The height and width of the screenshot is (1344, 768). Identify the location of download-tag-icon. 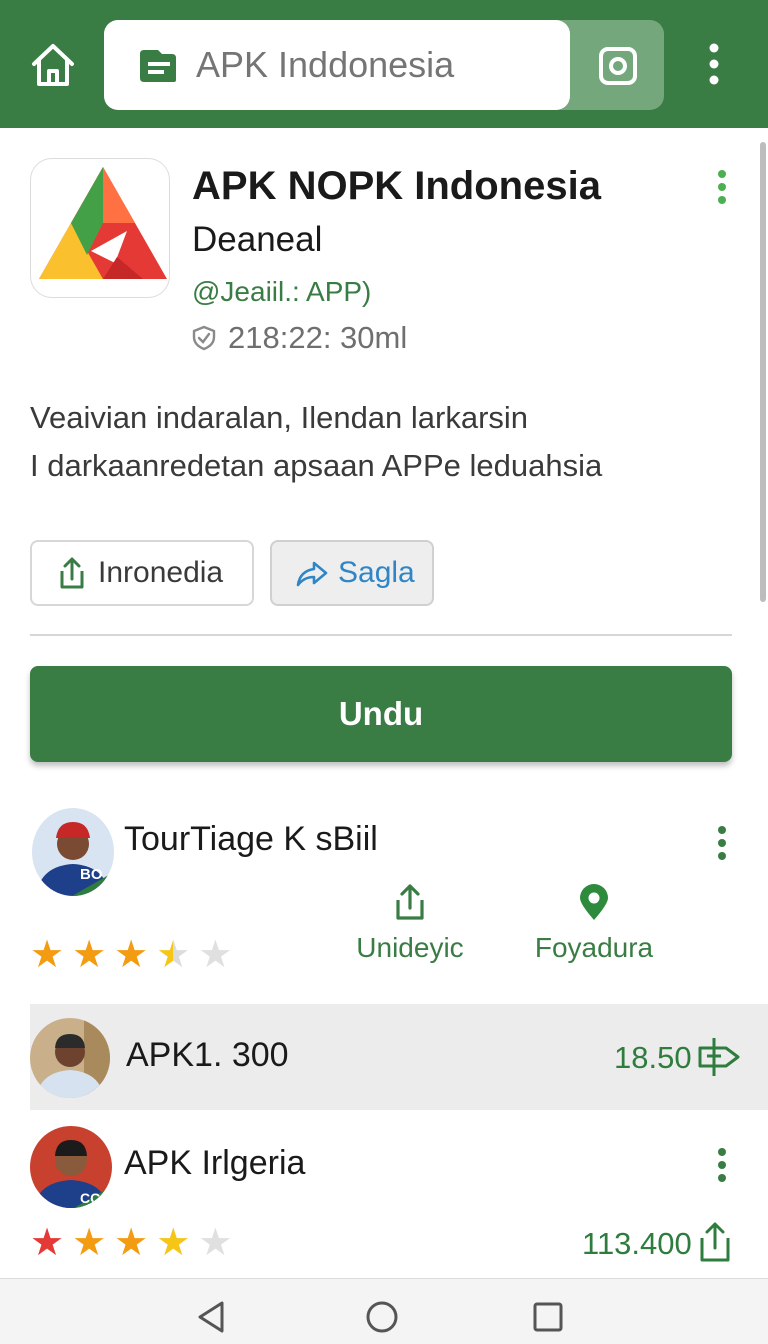
(718, 1057).